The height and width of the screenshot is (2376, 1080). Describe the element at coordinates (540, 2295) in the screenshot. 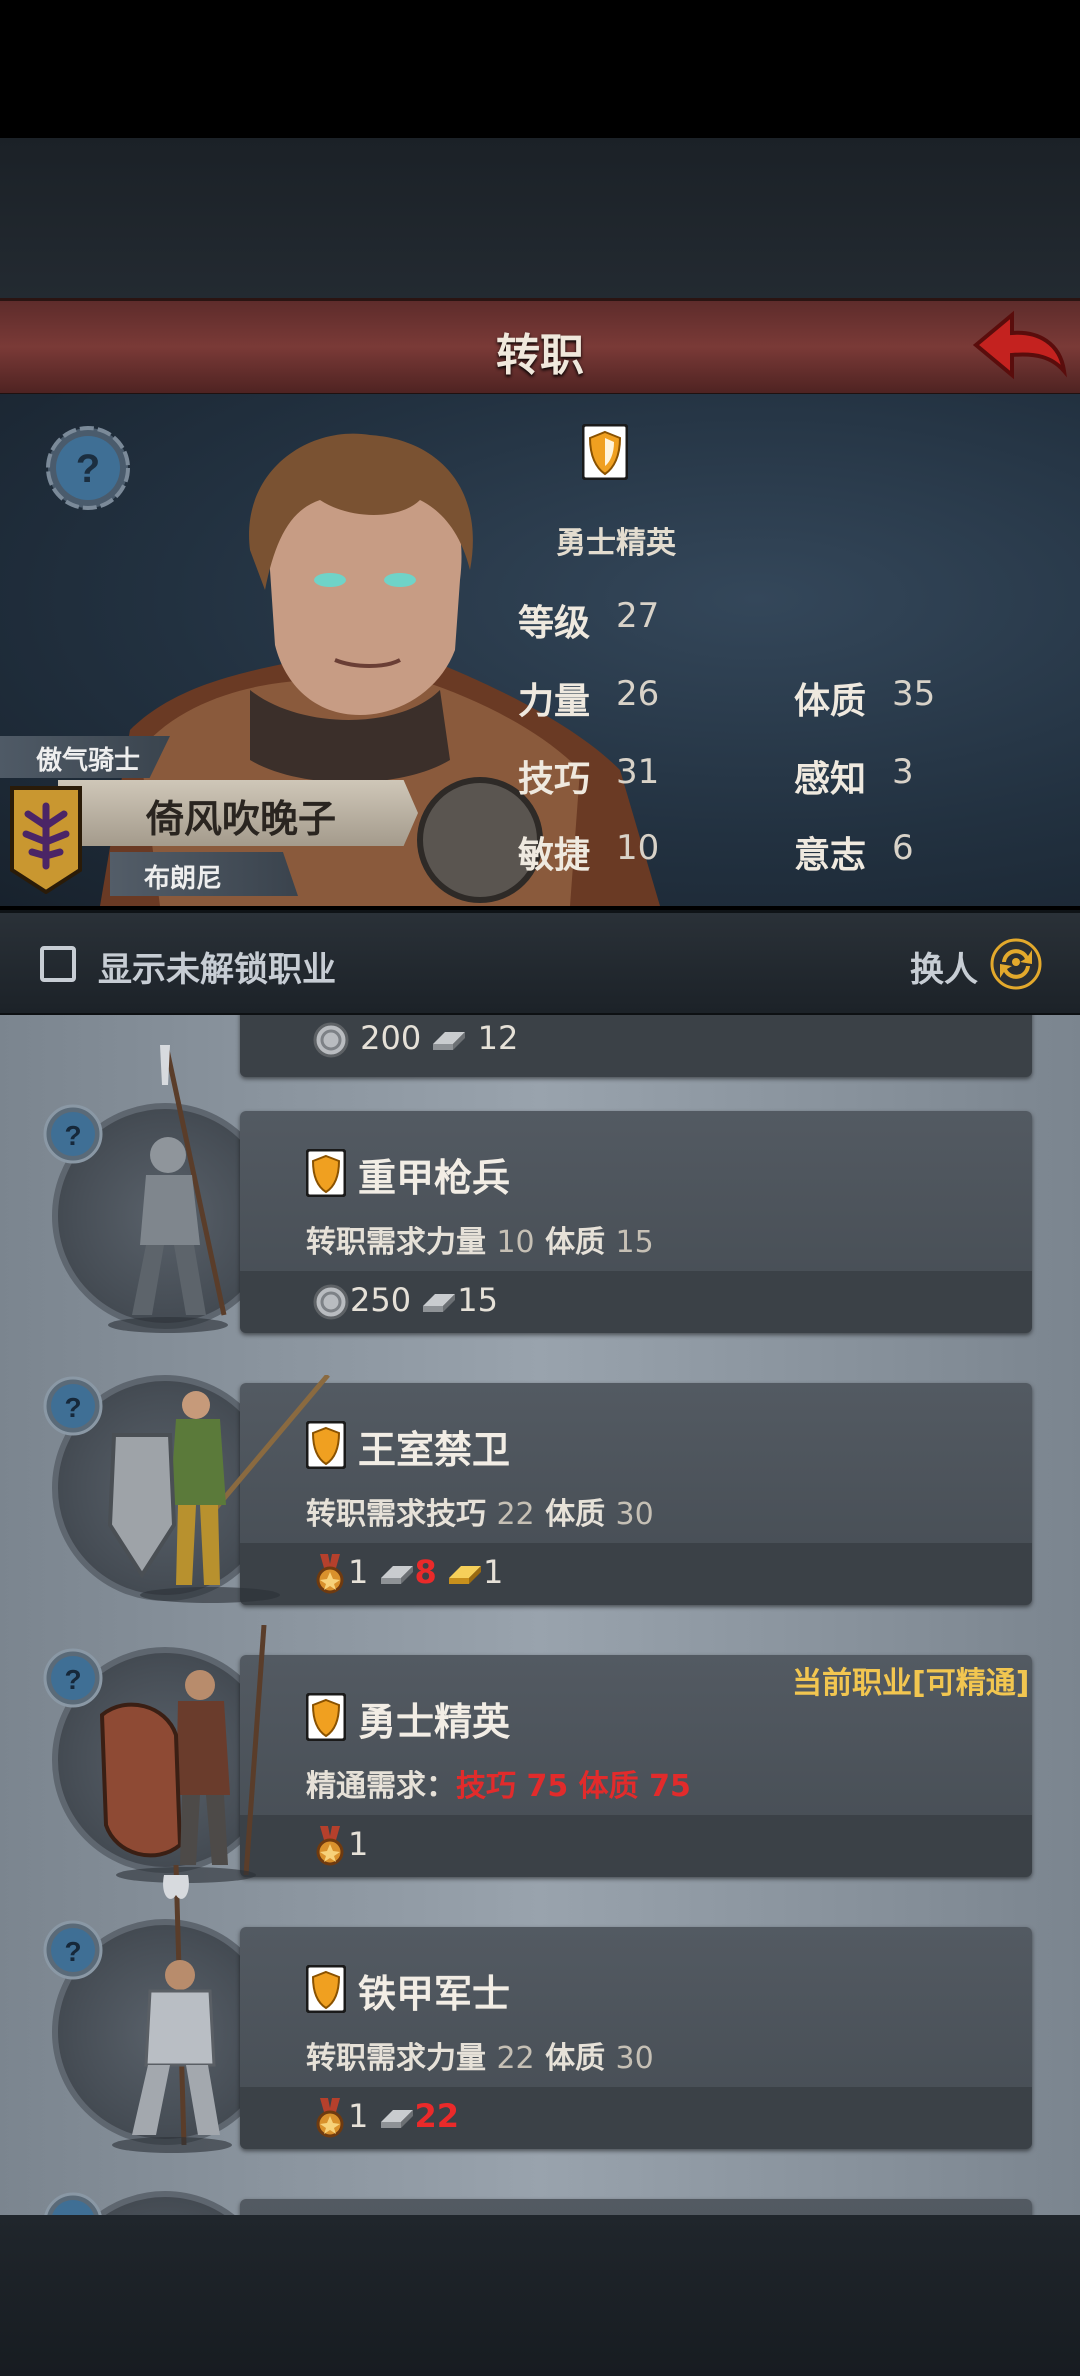

I see `bottom-backdrop` at that location.